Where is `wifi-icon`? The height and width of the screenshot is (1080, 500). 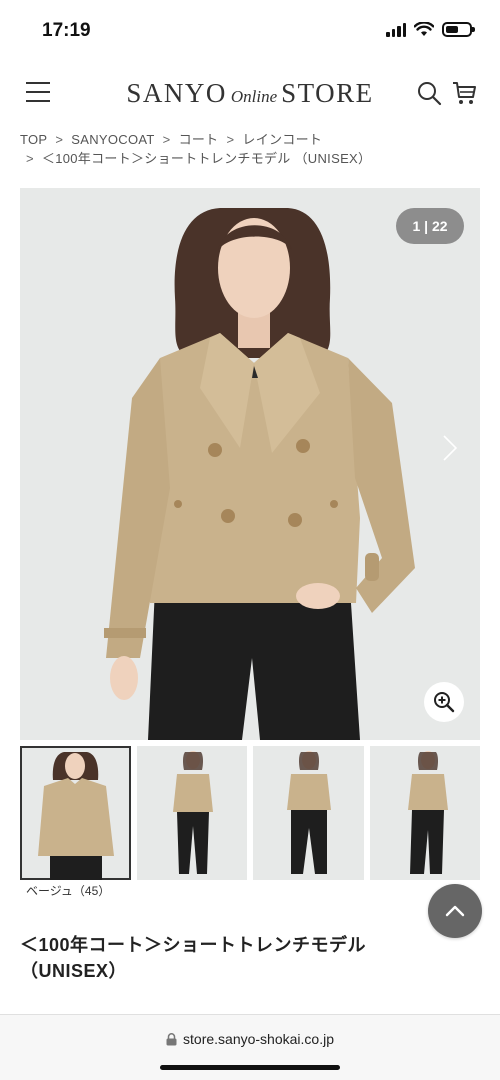
wifi-icon is located at coordinates (424, 29).